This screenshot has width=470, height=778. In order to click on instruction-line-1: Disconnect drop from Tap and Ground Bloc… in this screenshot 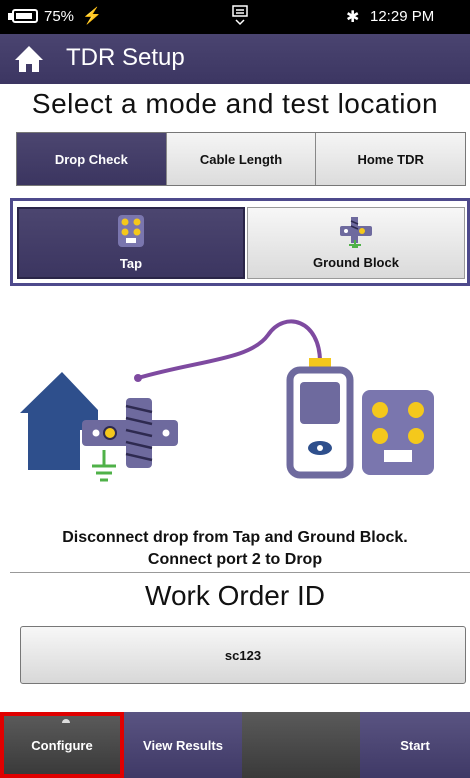, I will do `click(235, 537)`.